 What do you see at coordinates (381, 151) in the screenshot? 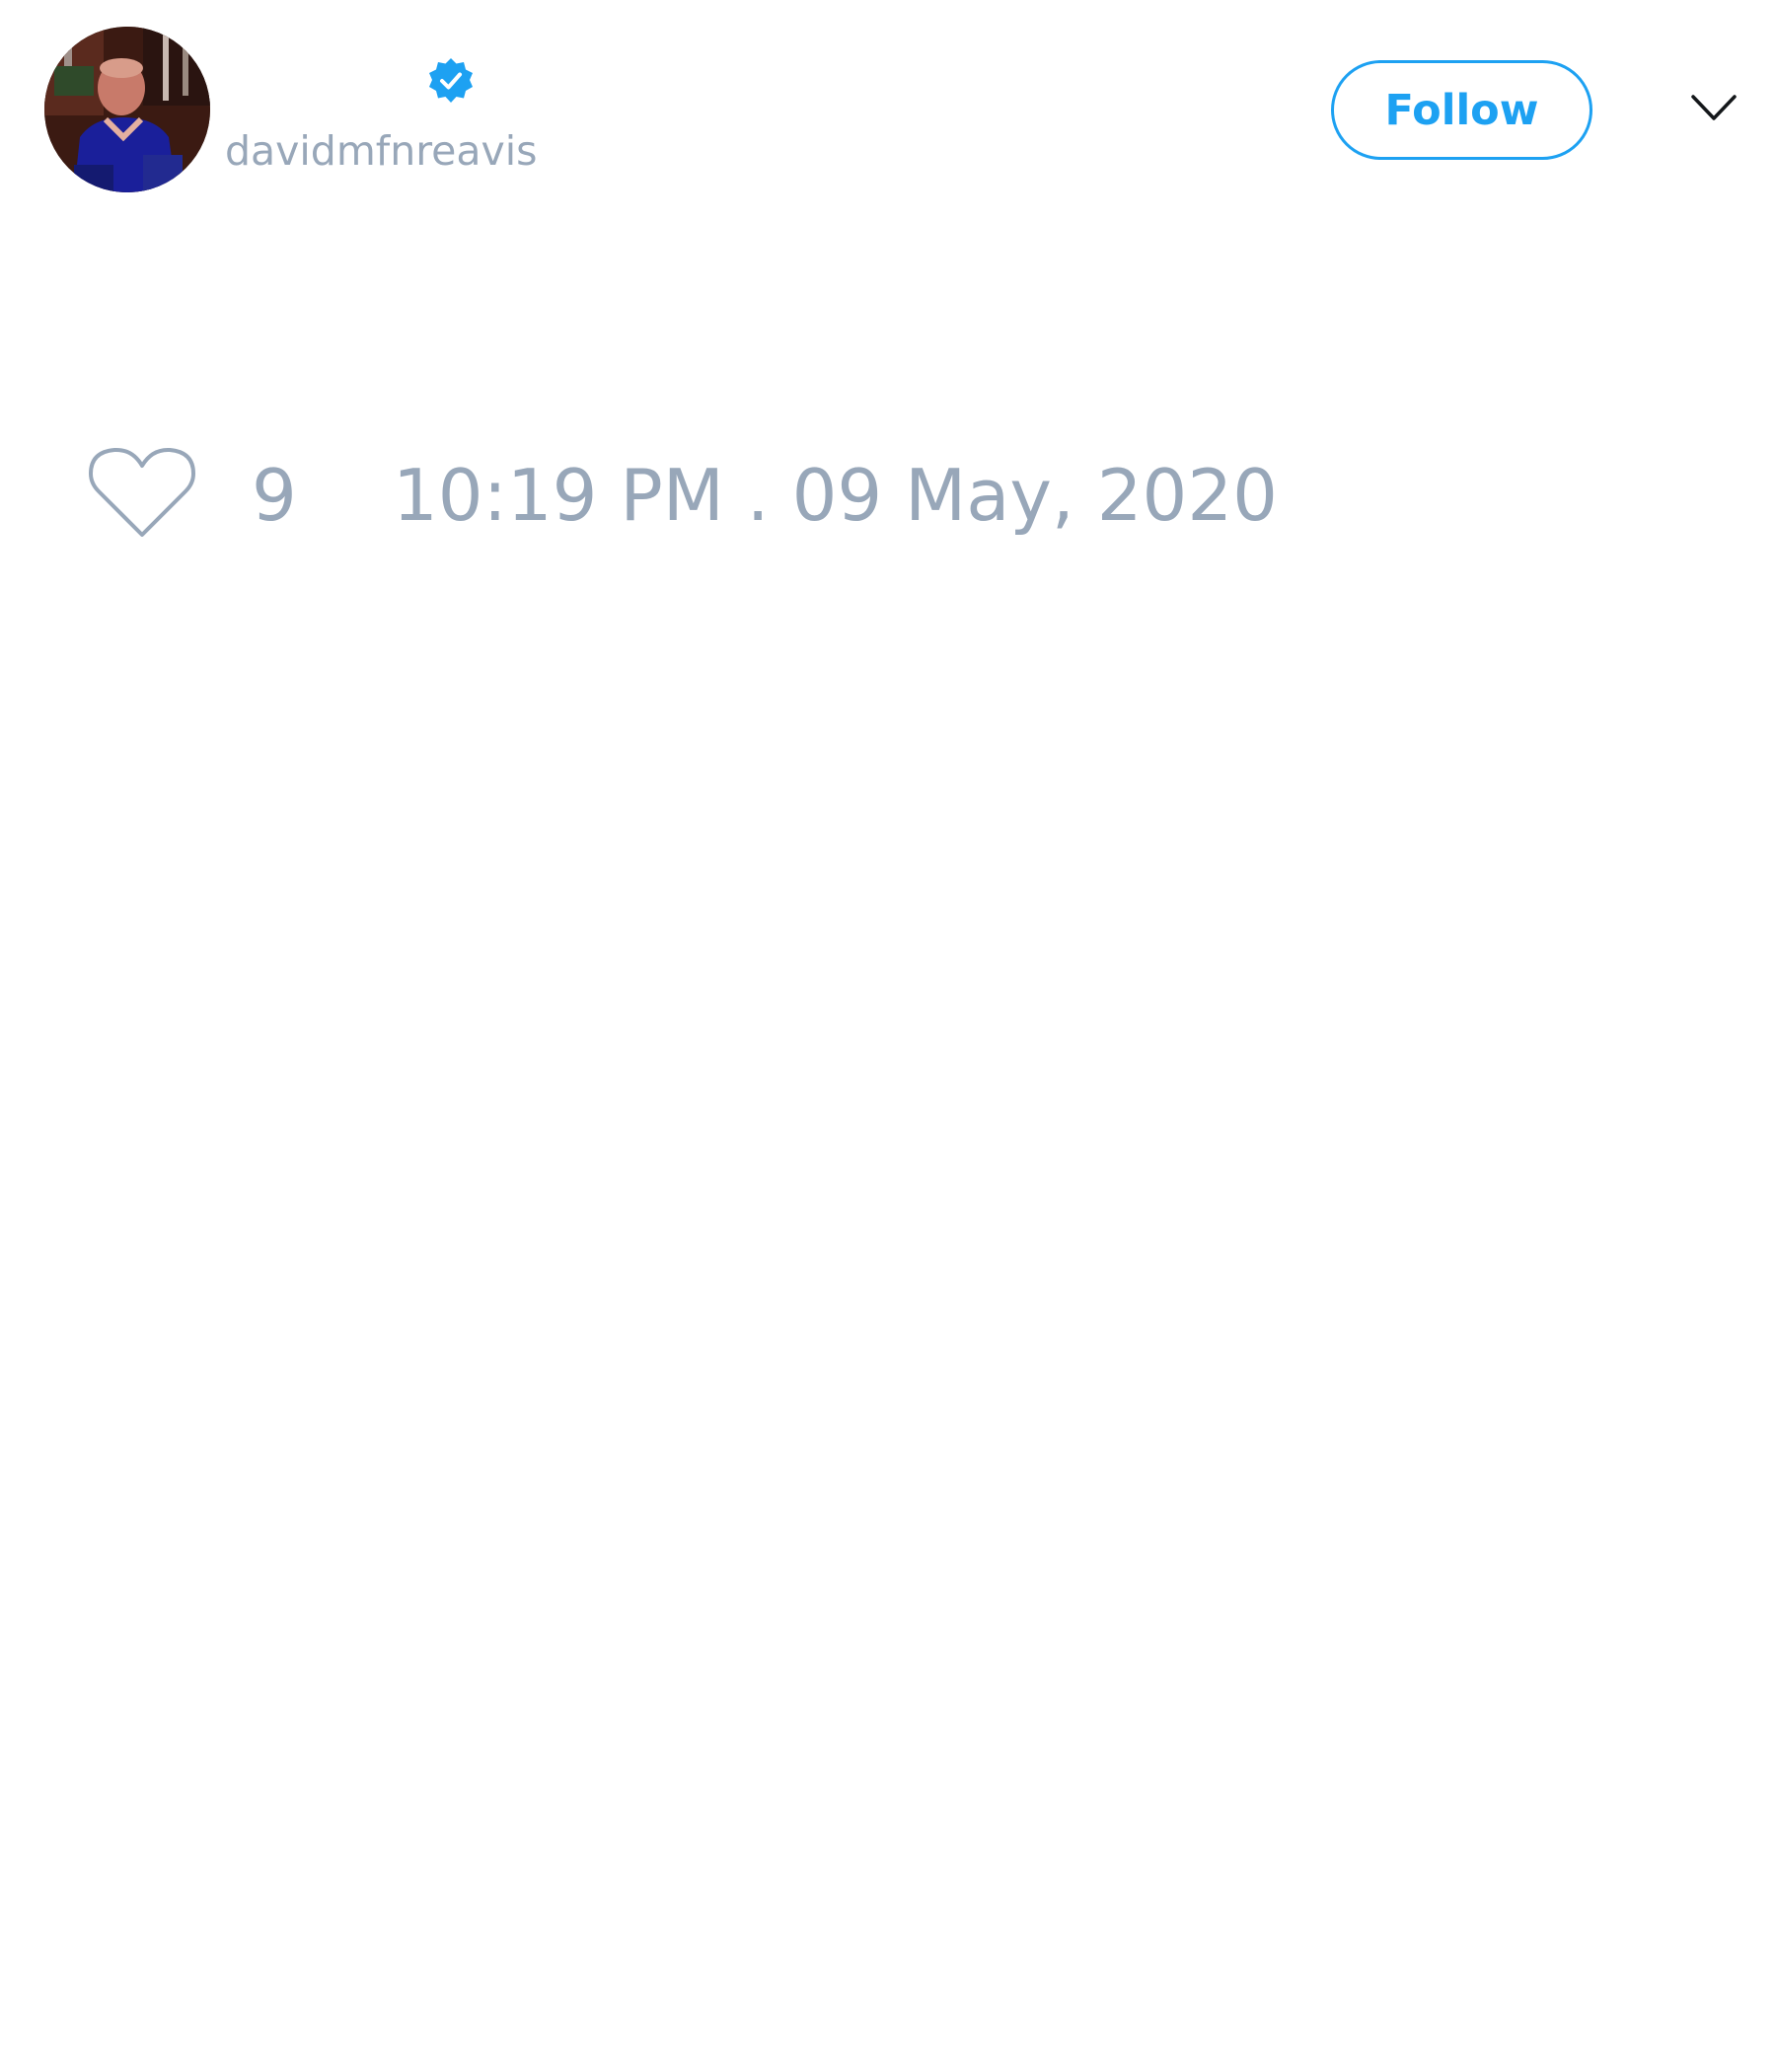
I see `author-handle: davidmfnreavis` at bounding box center [381, 151].